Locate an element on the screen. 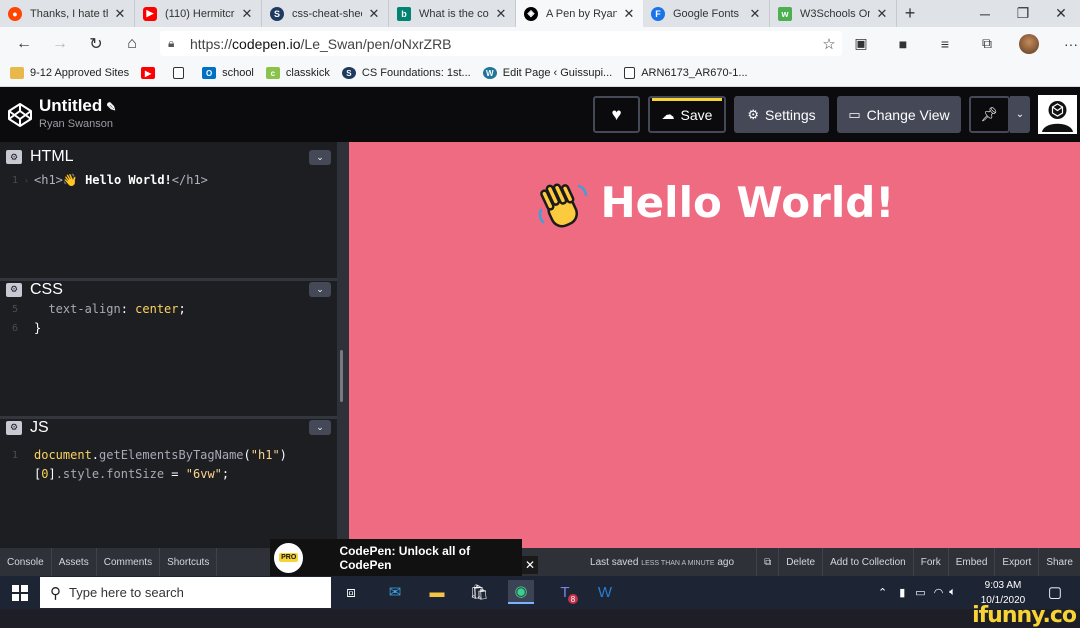  bookmark: c classkick is located at coordinates (297, 73).